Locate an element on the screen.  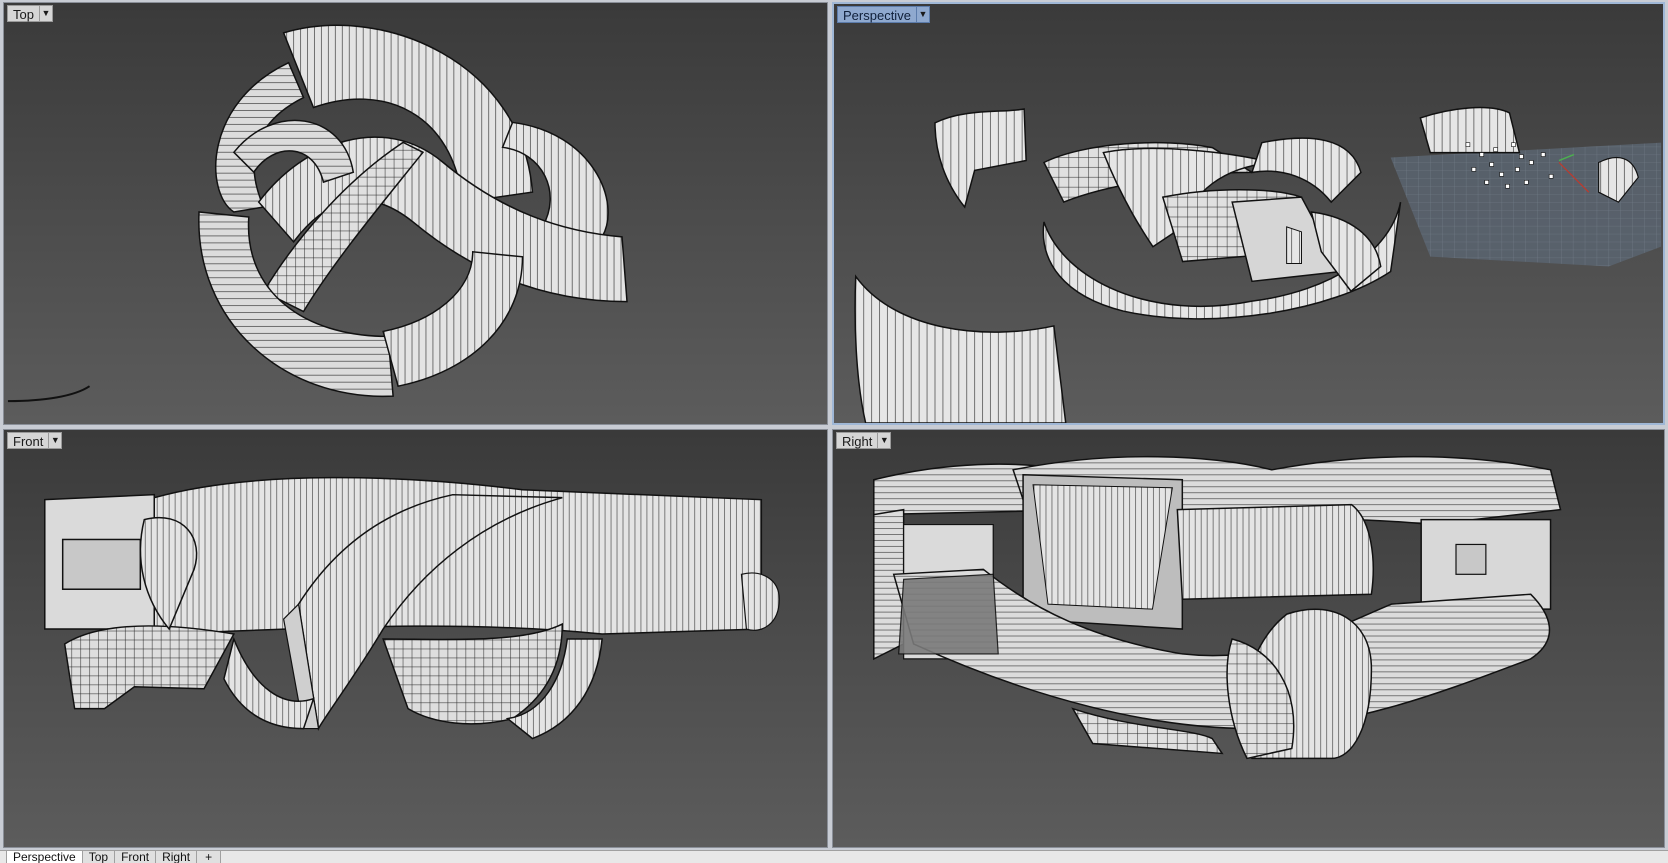
viewport-title-front: Front ▼ is located at coordinates (35, 440).